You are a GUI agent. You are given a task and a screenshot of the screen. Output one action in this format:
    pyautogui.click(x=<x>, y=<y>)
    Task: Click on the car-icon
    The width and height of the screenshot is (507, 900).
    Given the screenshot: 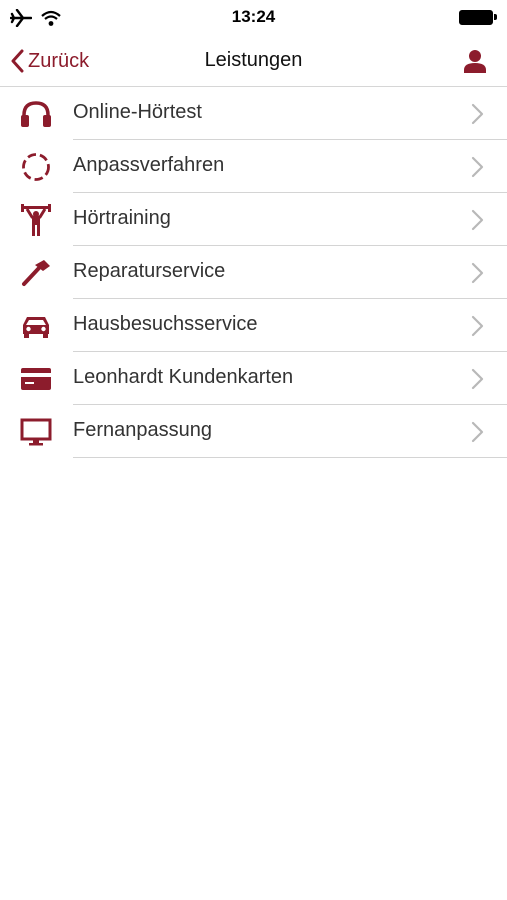 What is the action you would take?
    pyautogui.click(x=36, y=326)
    